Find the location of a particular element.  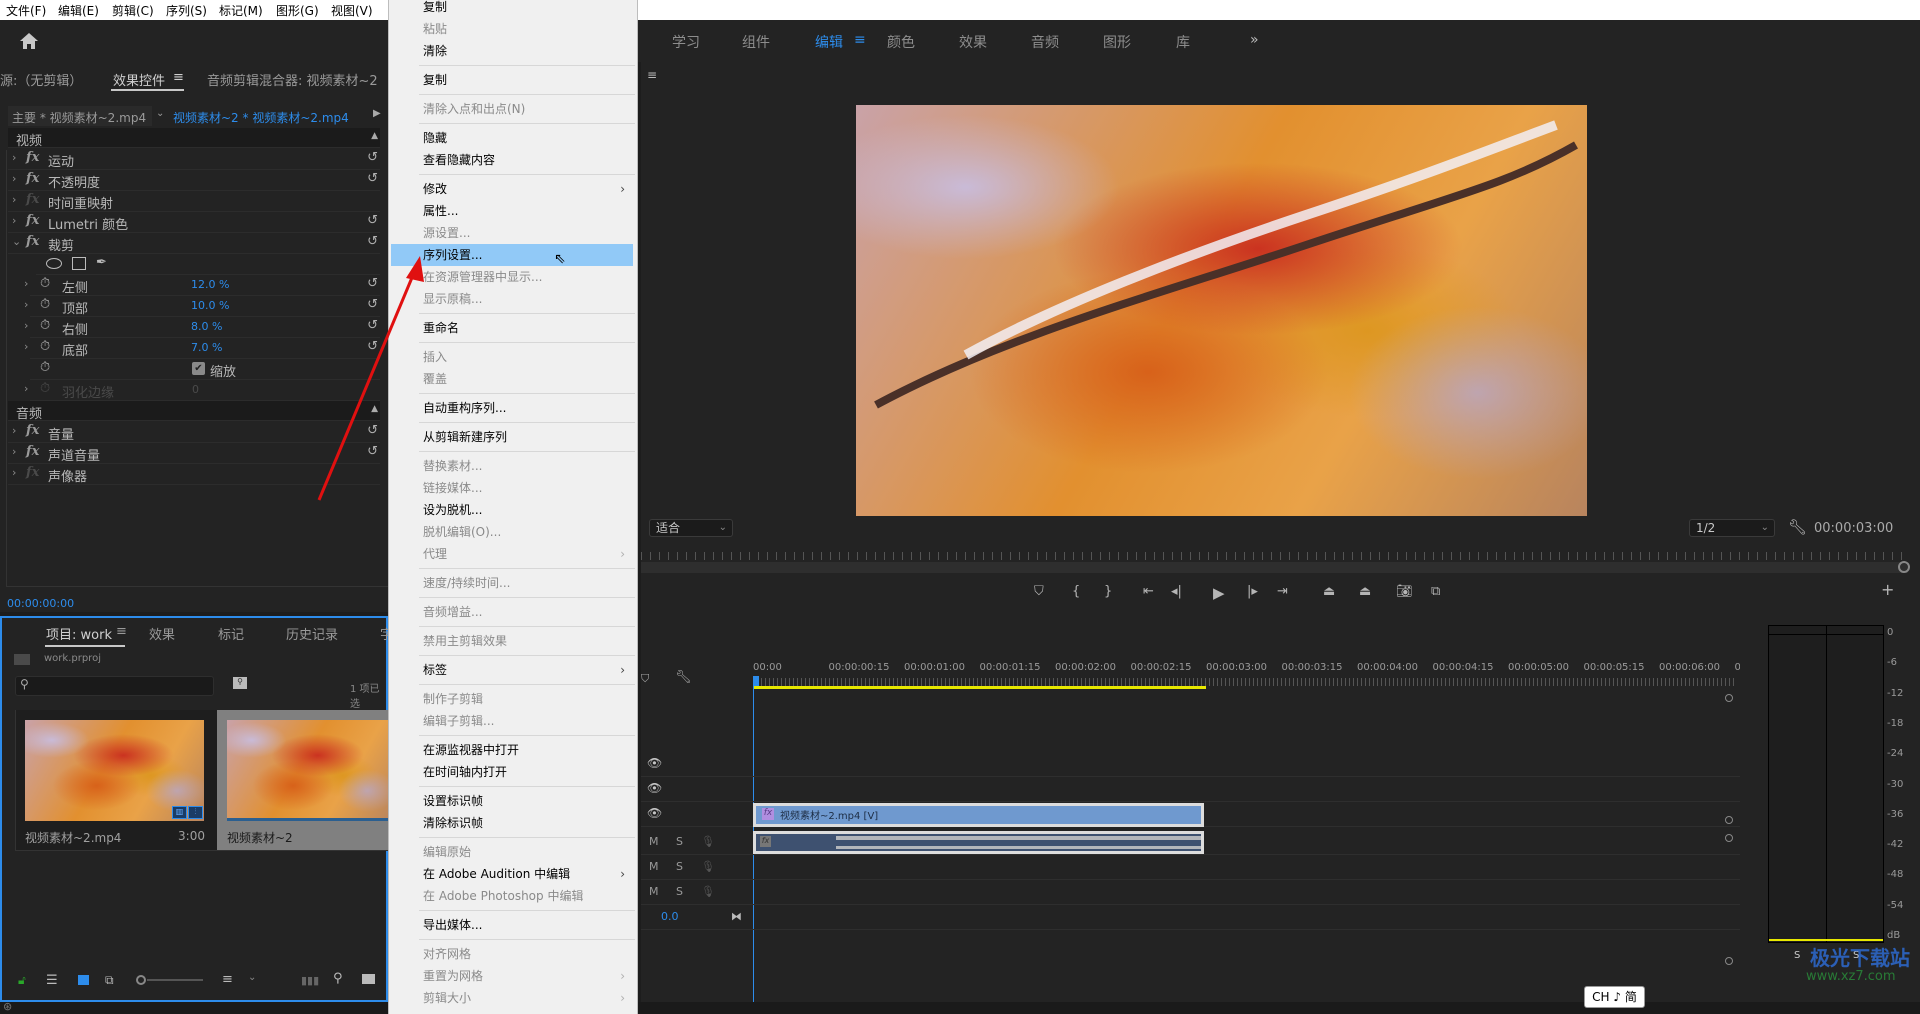

project-item-sequence: 视频素材~2 is located at coordinates (304, 780).